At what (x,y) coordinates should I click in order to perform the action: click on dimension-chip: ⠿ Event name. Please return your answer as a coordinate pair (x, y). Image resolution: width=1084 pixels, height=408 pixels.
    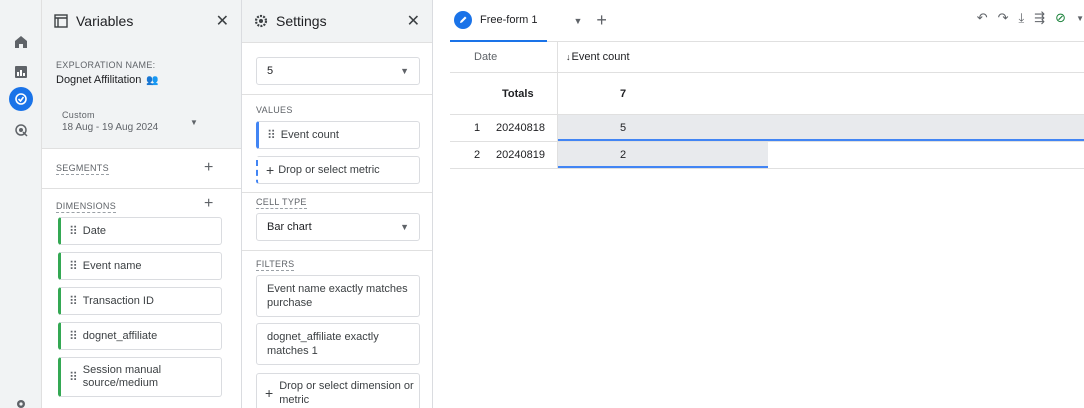
    Looking at the image, I should click on (140, 266).